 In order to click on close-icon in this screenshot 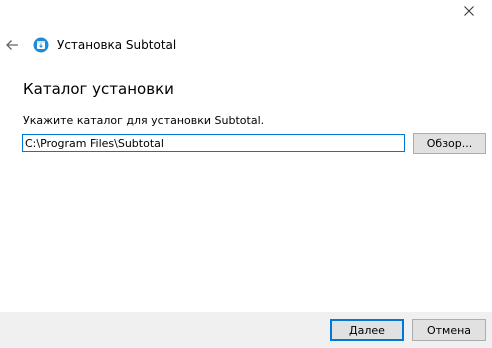, I will do `click(469, 11)`.